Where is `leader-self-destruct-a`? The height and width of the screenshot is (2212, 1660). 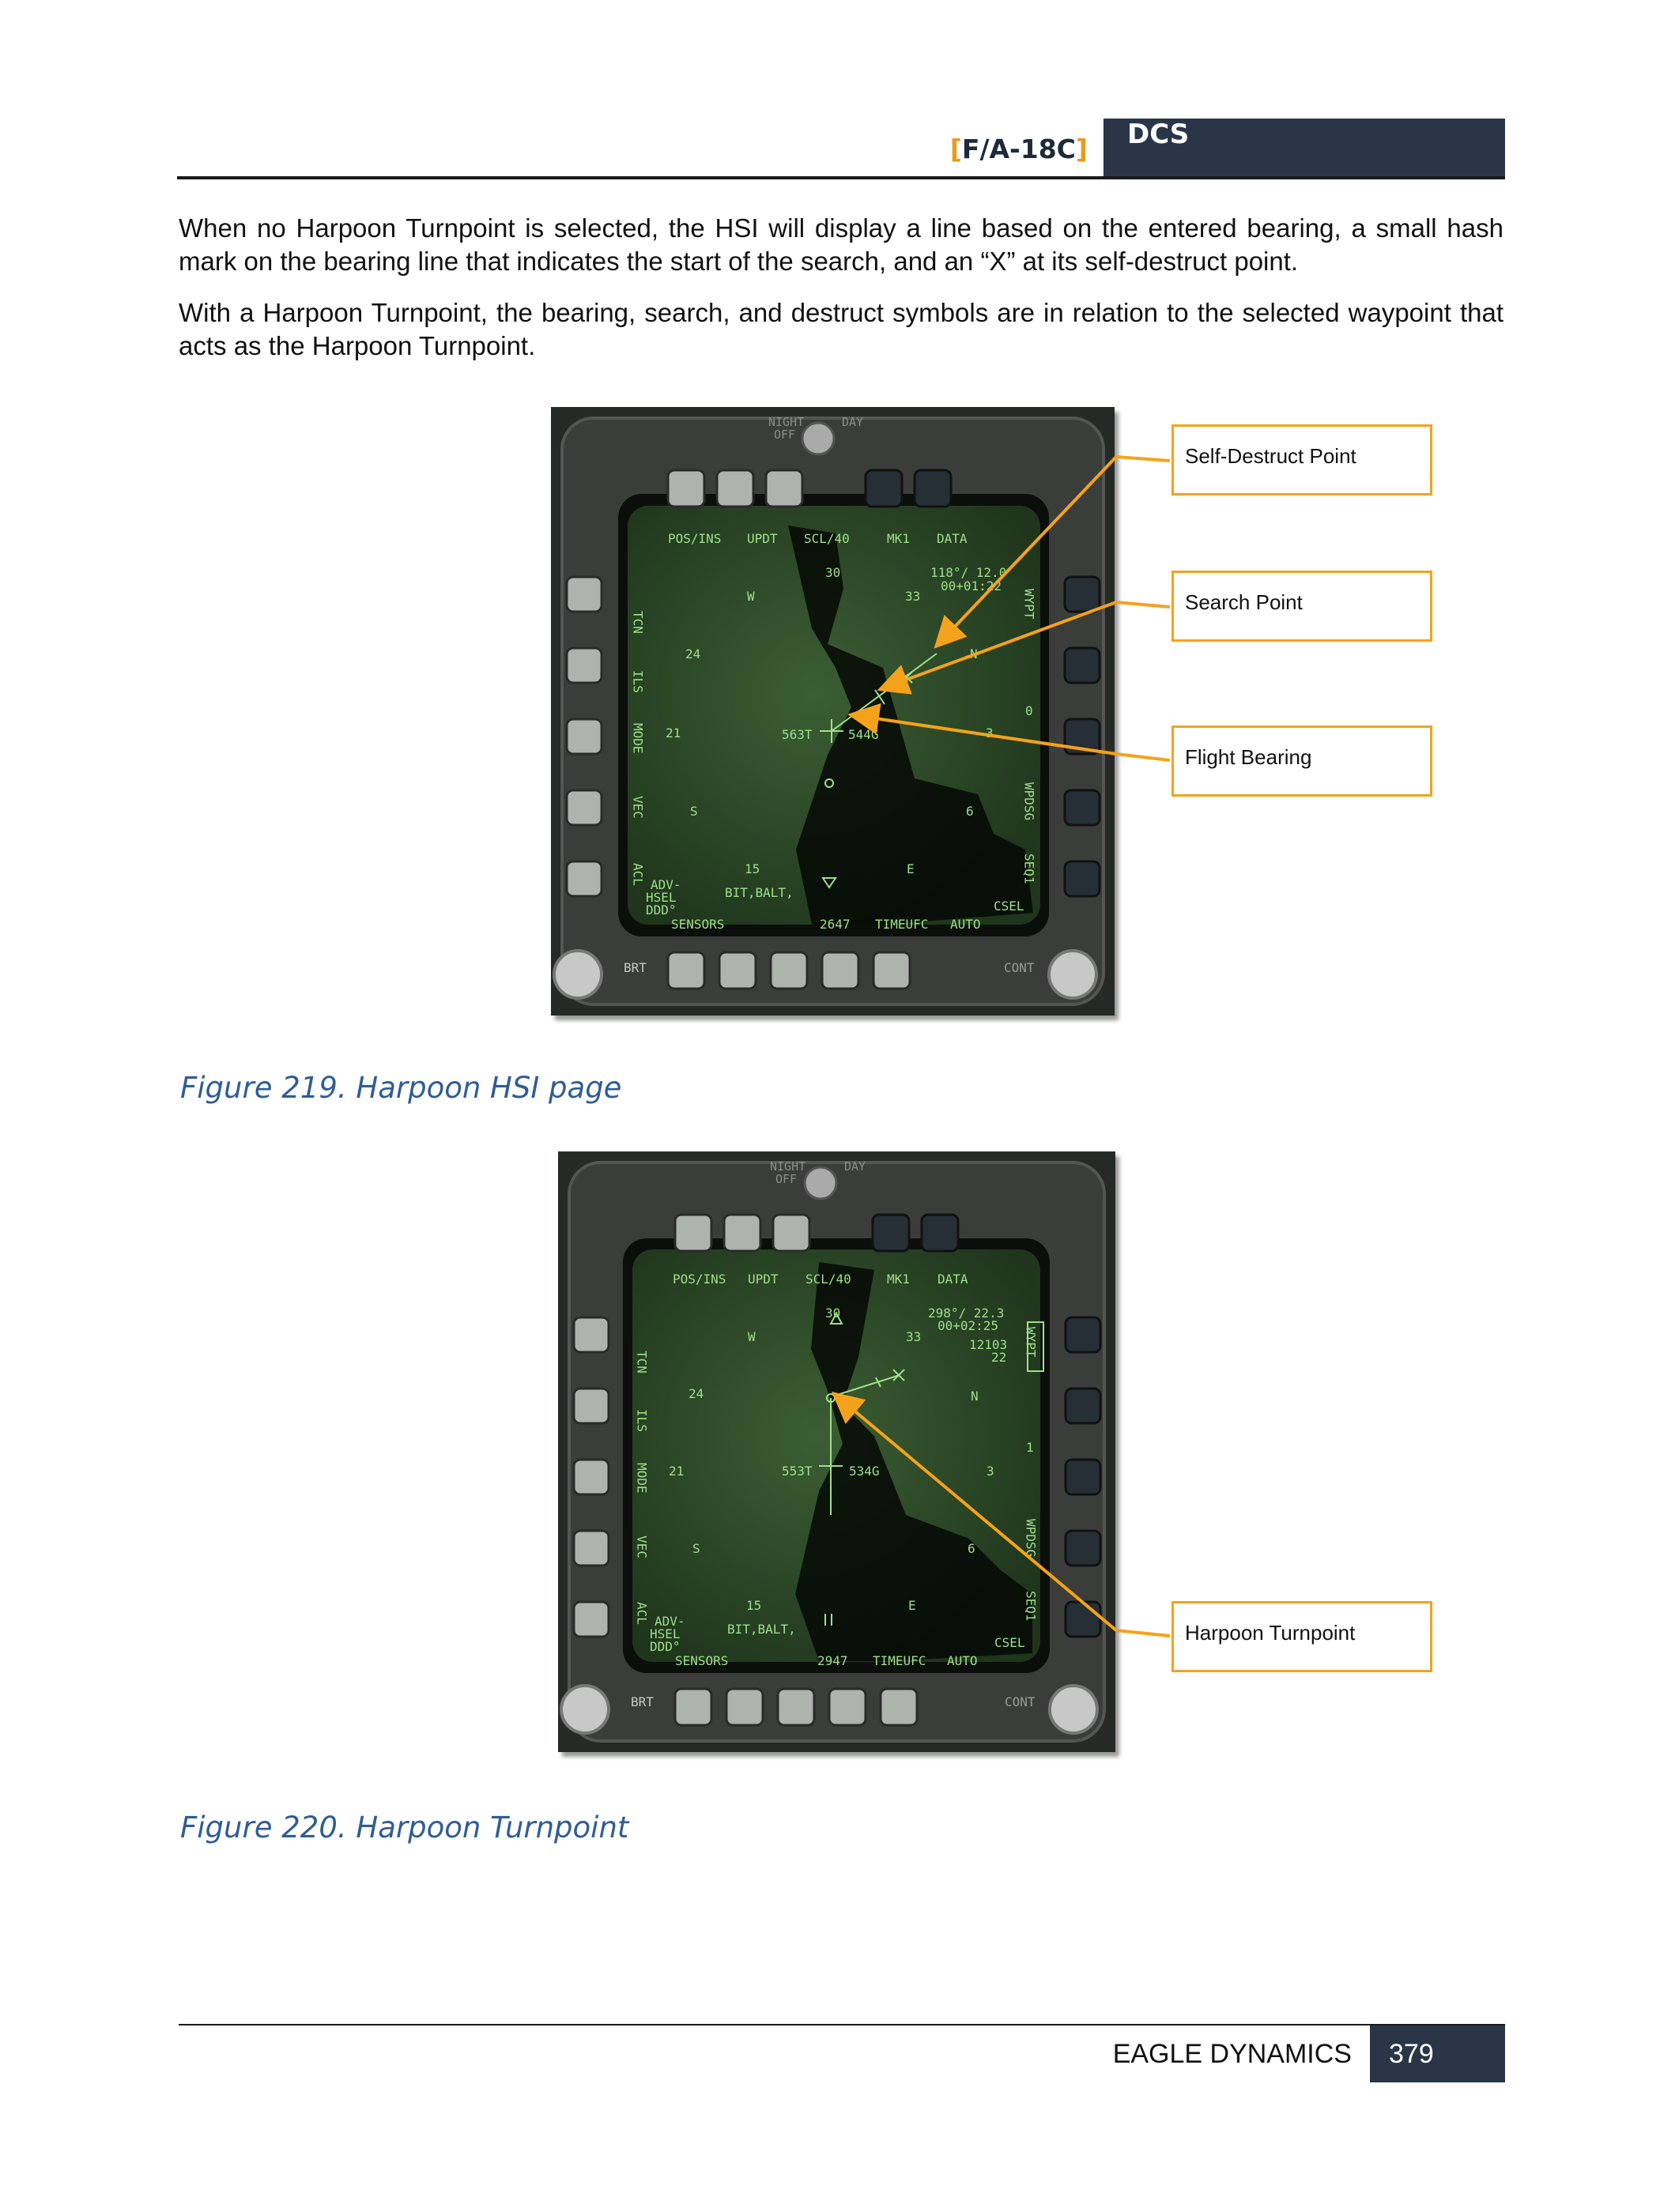 leader-self-destruct-a is located at coordinates (1143, 458).